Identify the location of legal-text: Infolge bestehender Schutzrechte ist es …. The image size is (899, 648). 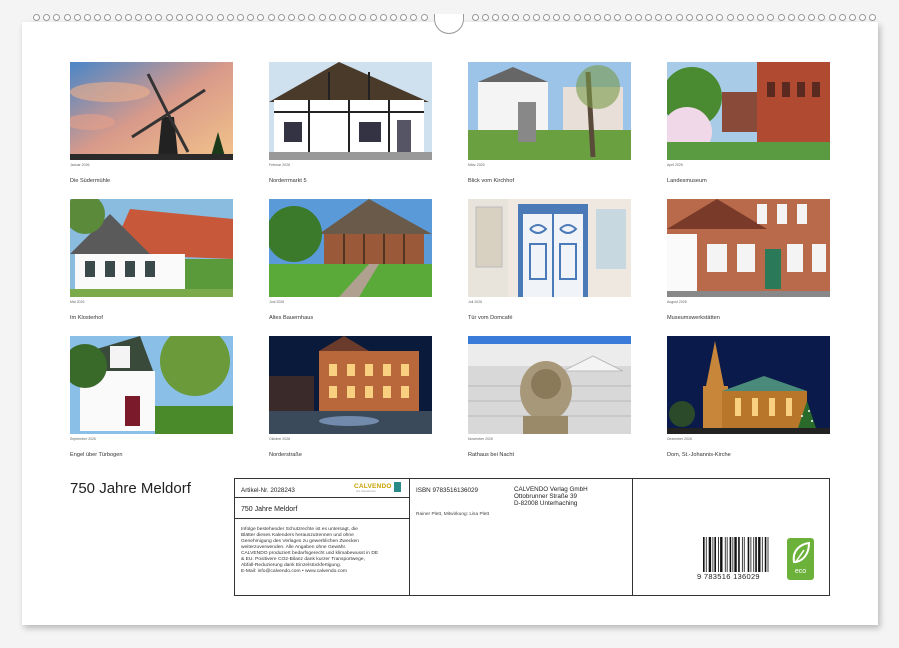
(309, 551).